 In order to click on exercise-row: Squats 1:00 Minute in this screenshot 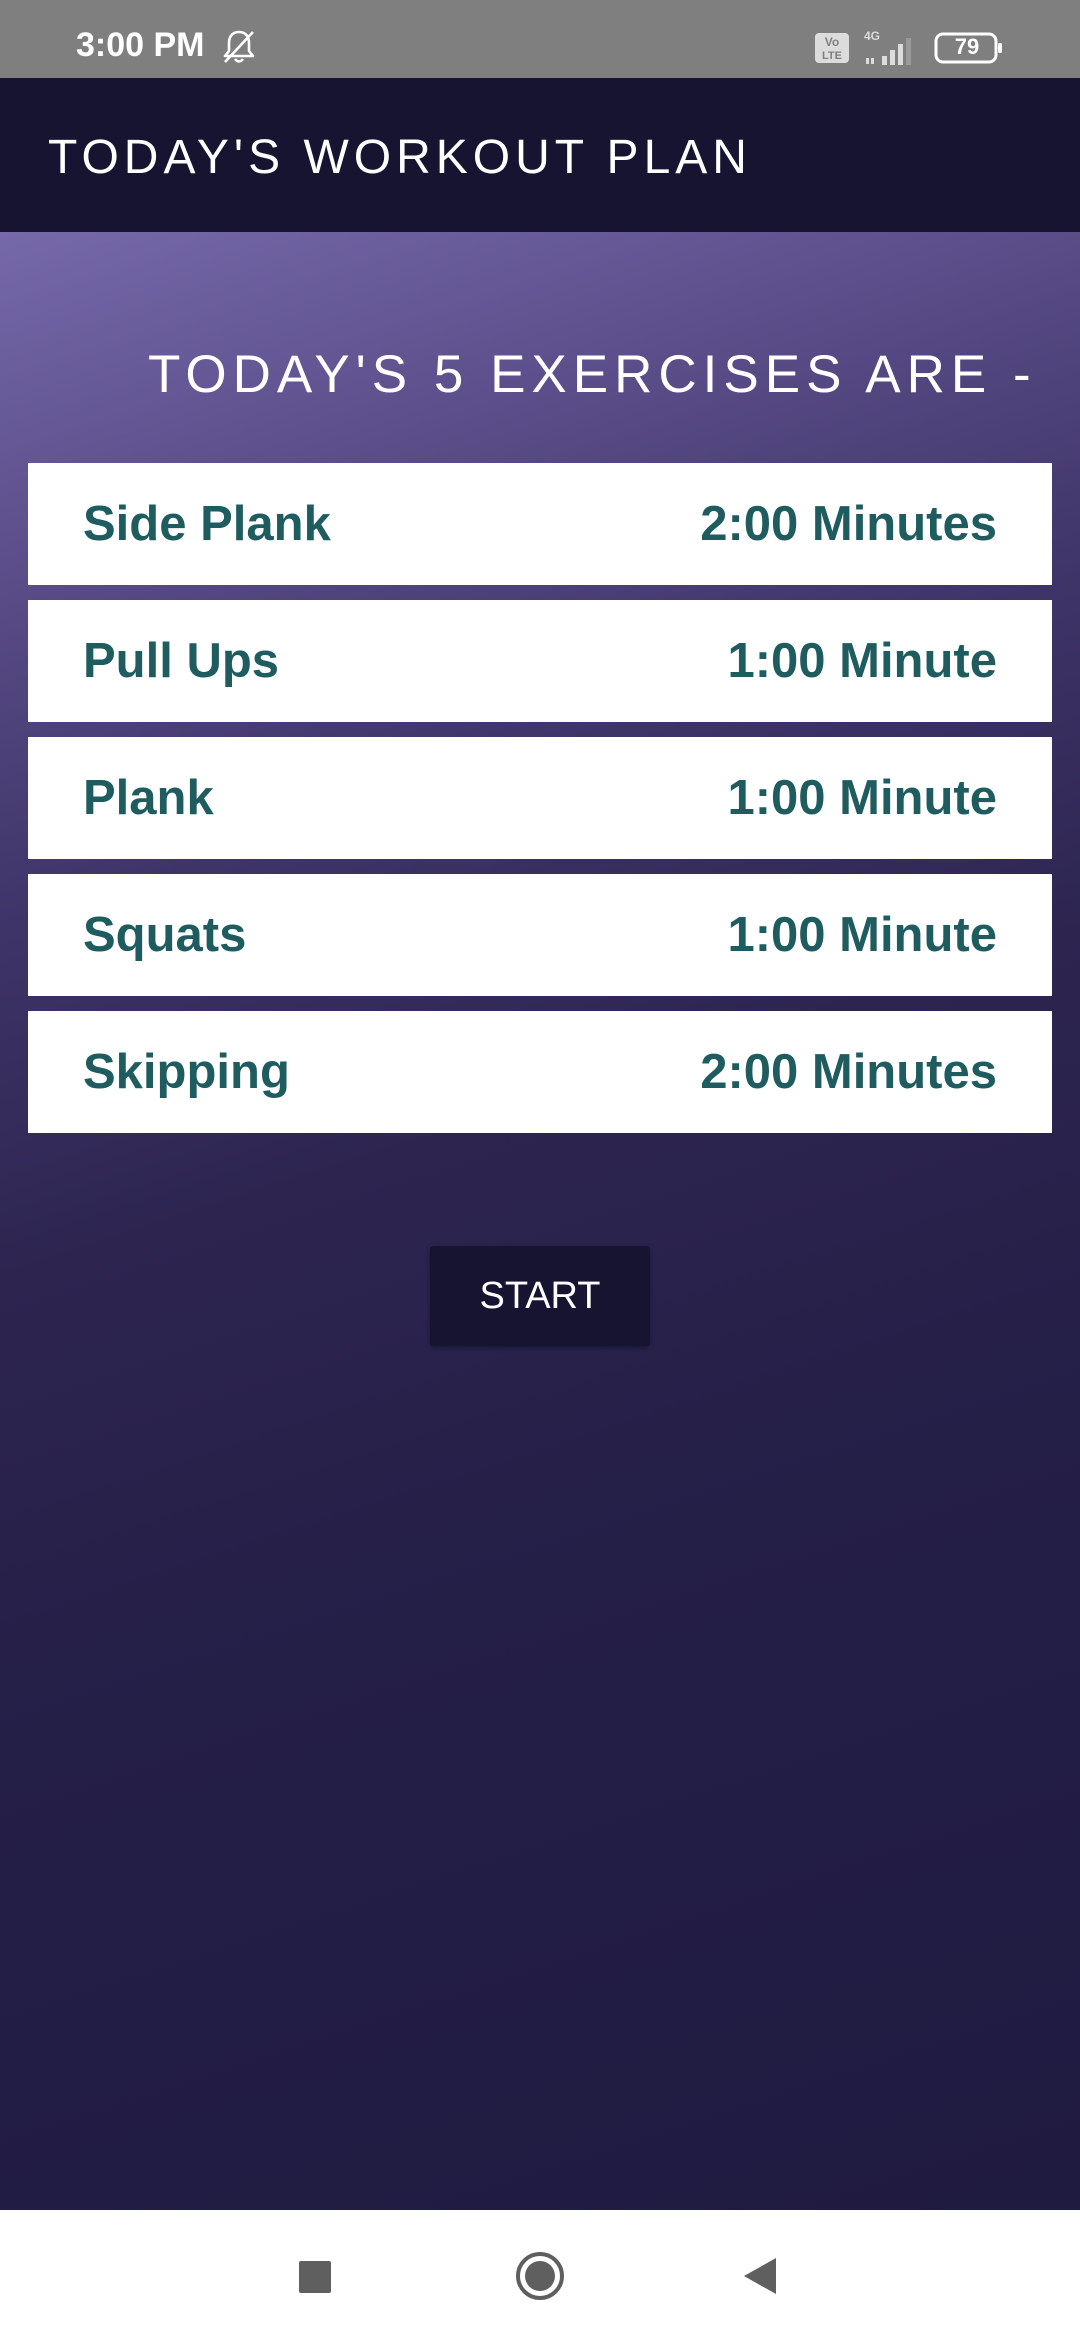, I will do `click(540, 935)`.